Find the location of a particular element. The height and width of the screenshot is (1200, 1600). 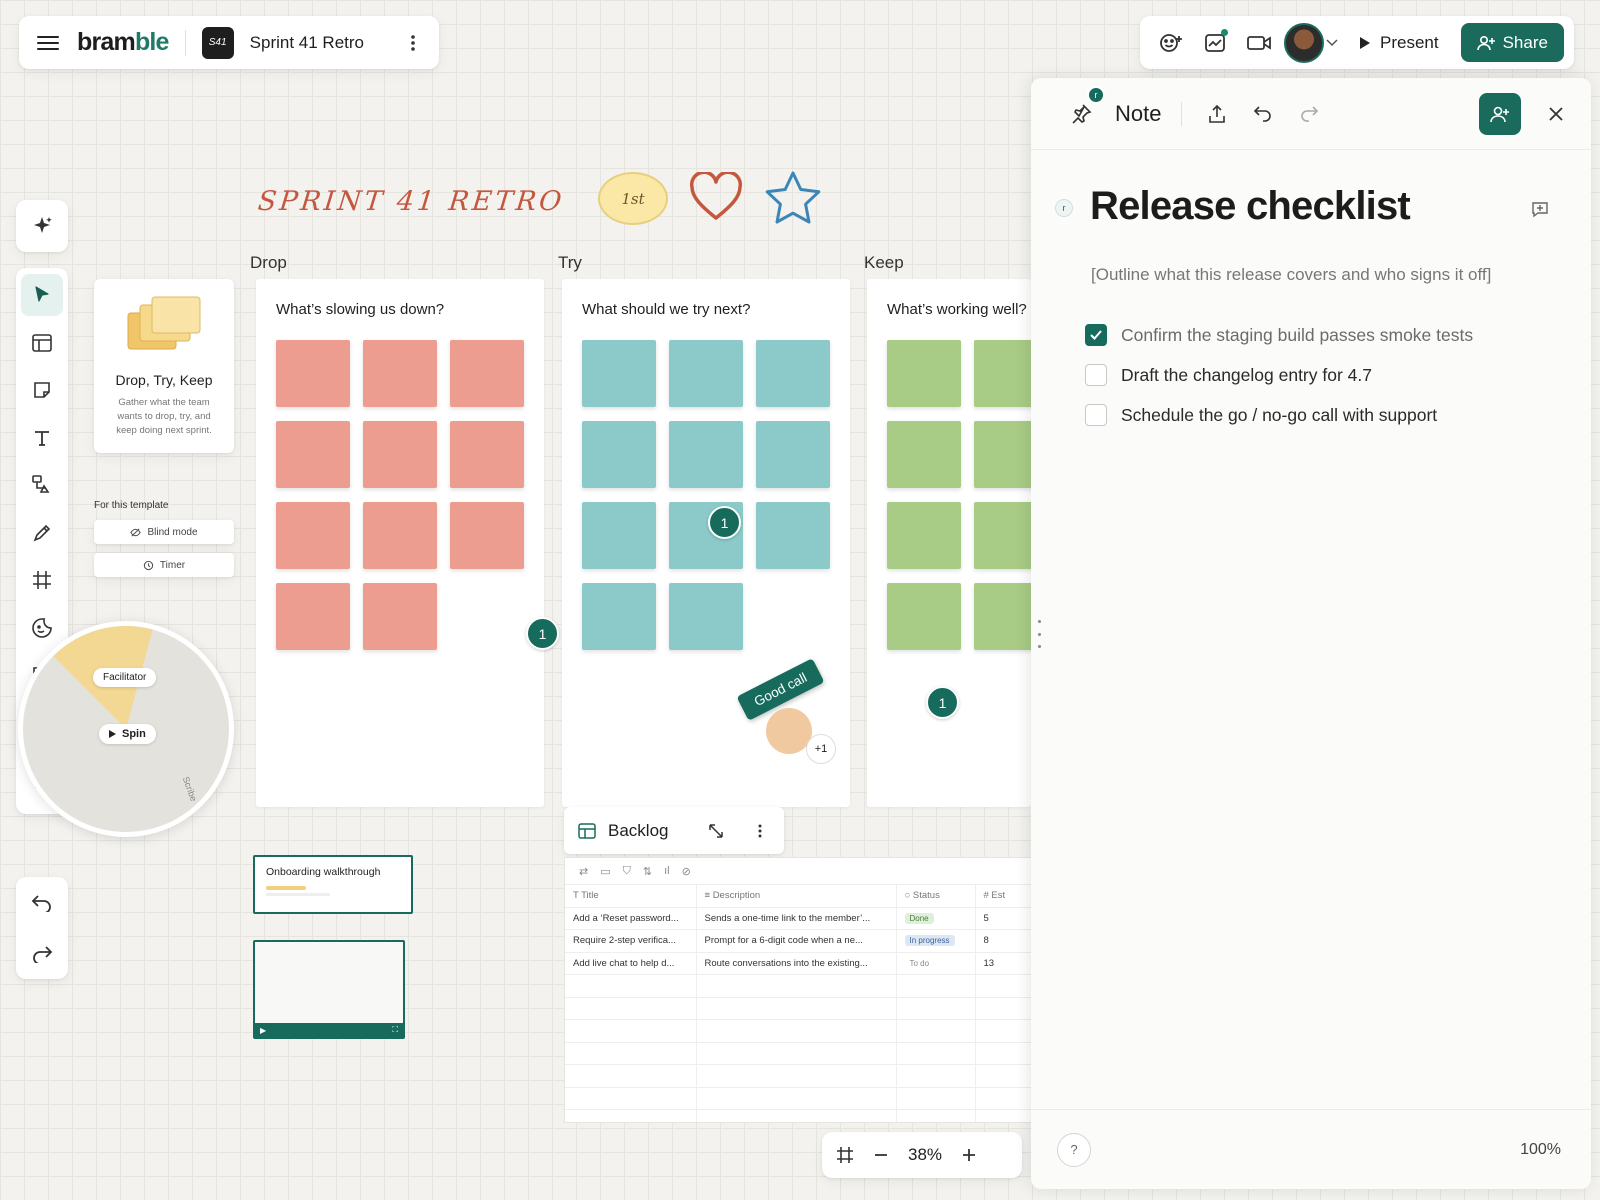

present-button: Present is located at coordinates (1399, 43).